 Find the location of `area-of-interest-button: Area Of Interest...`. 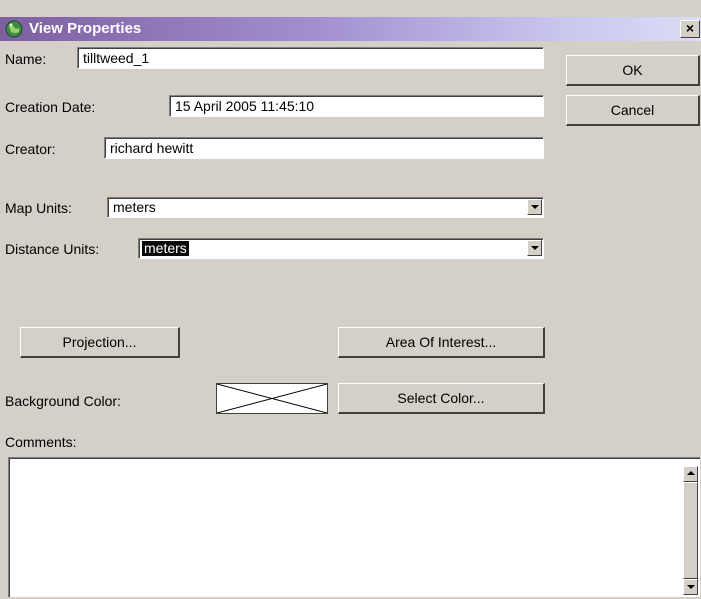

area-of-interest-button: Area Of Interest... is located at coordinates (441, 342).